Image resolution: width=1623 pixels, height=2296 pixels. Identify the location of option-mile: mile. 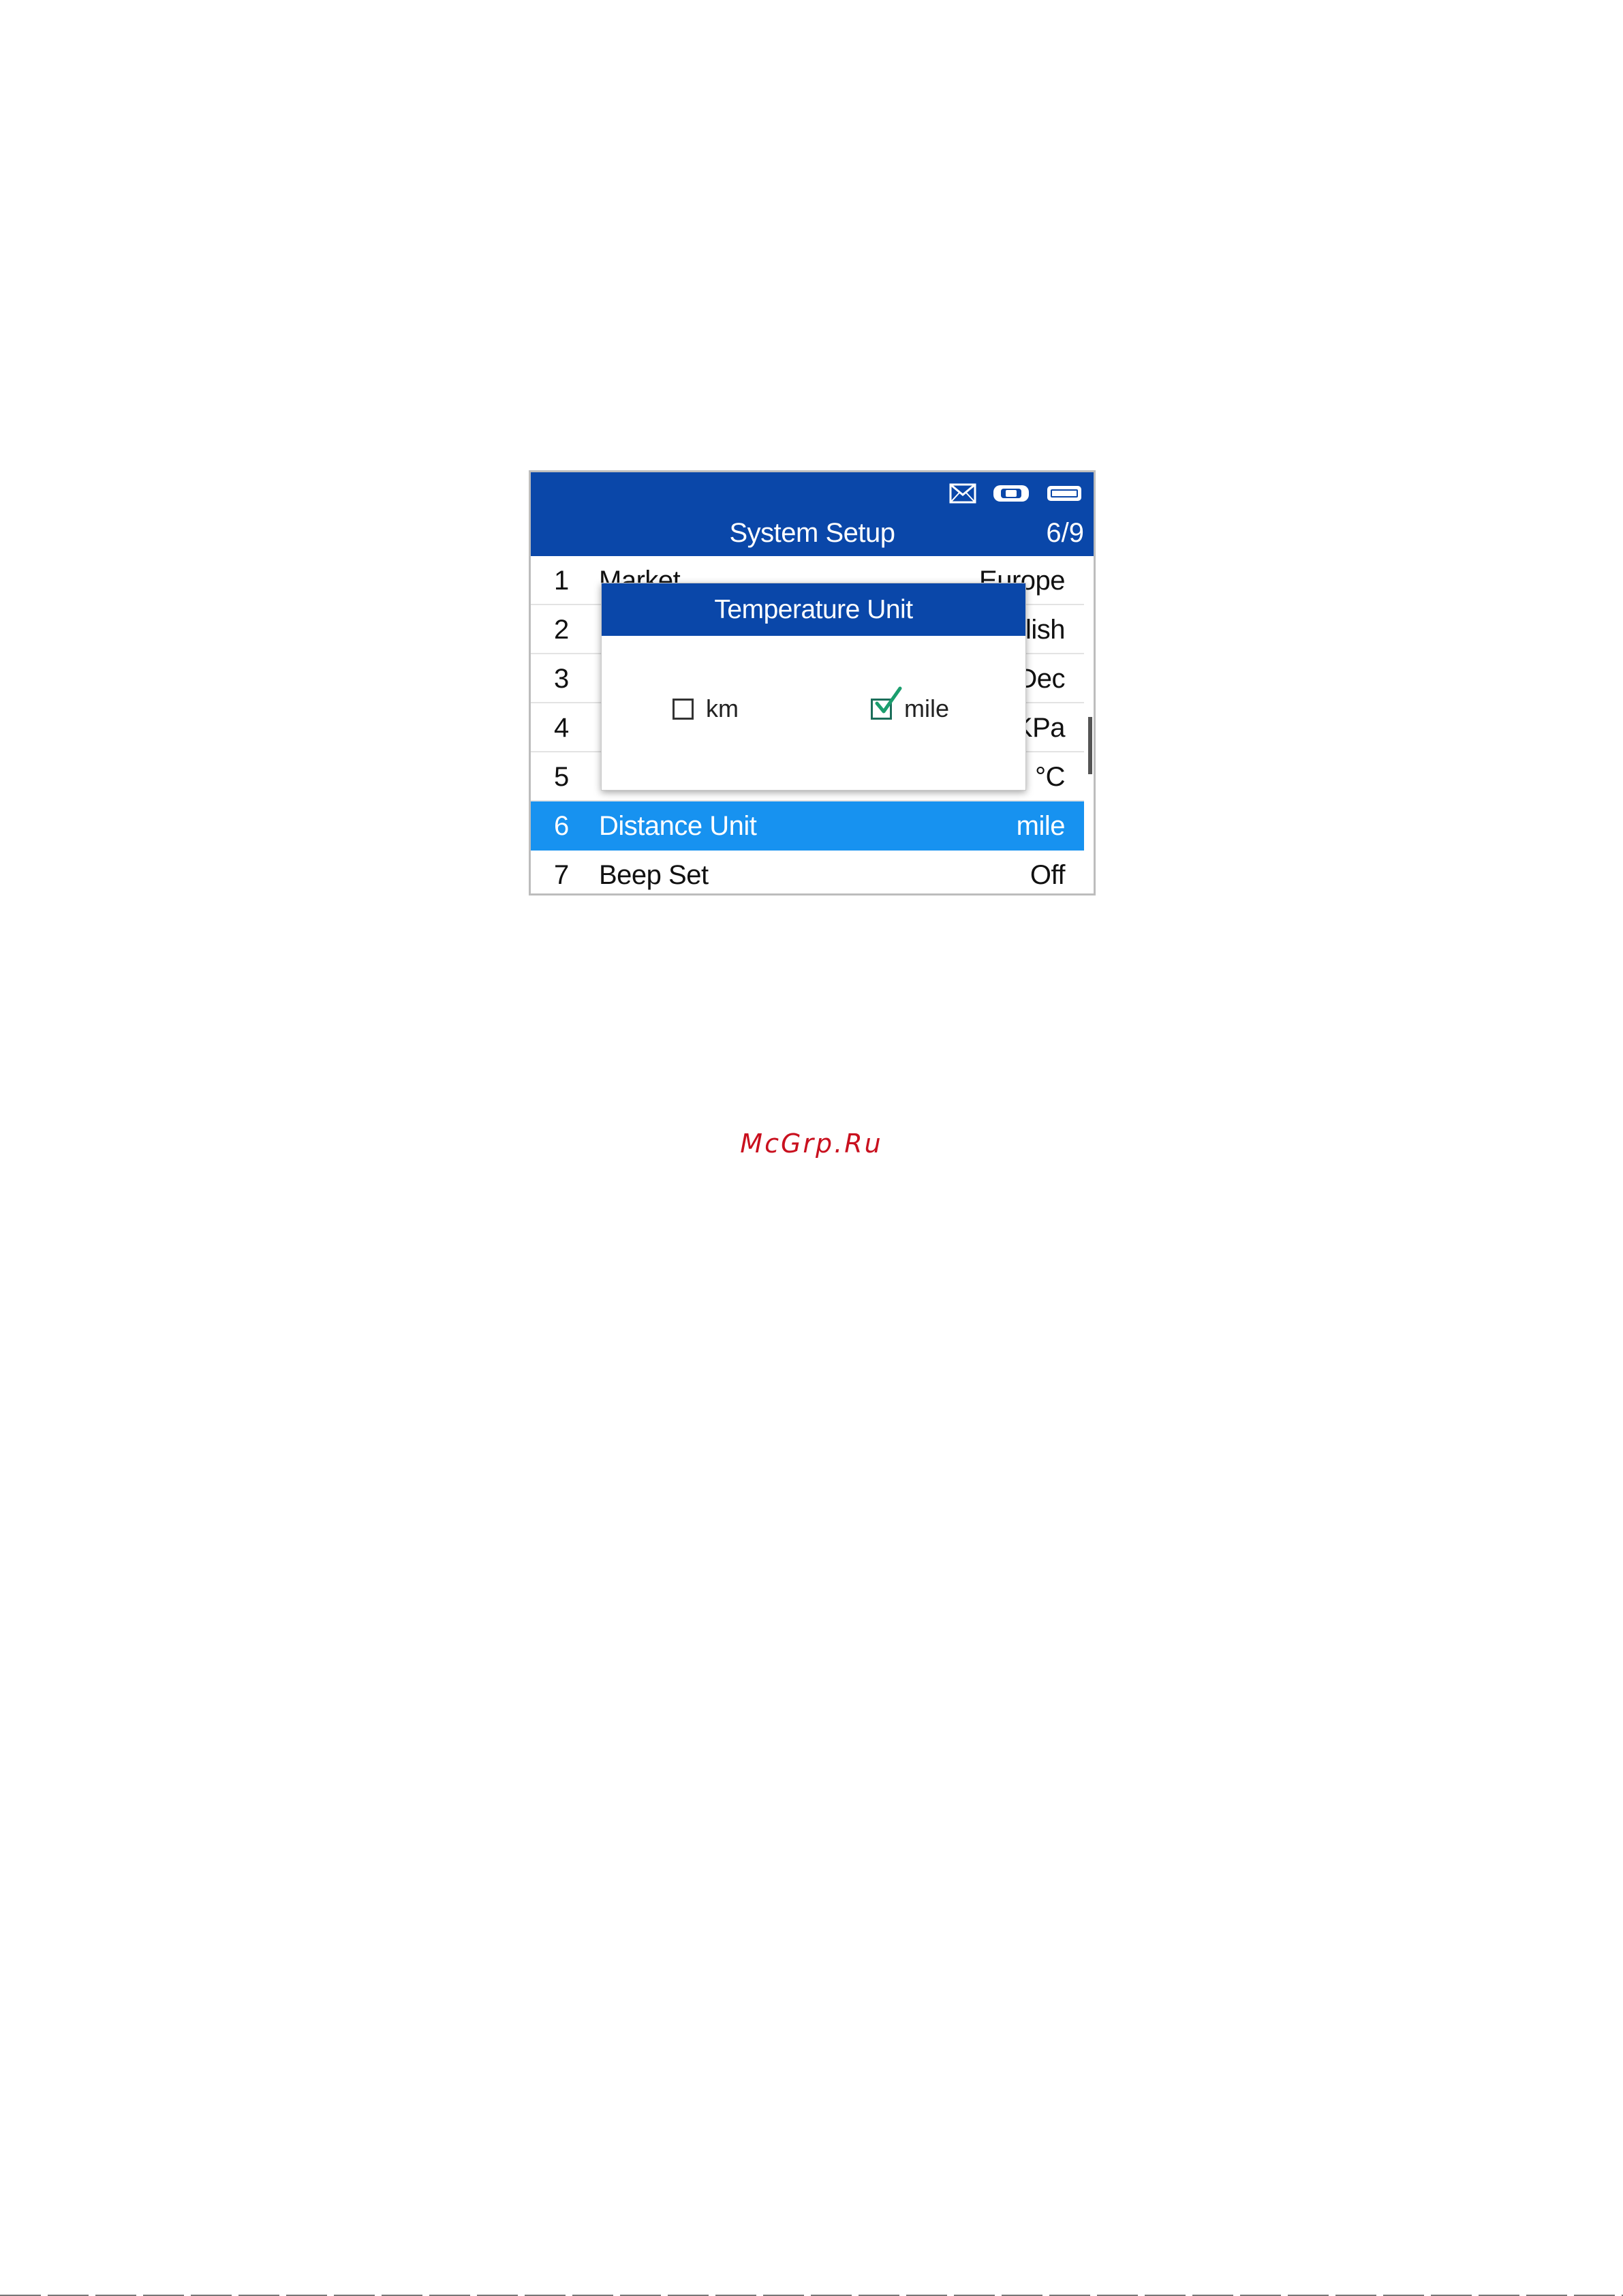
(910, 706).